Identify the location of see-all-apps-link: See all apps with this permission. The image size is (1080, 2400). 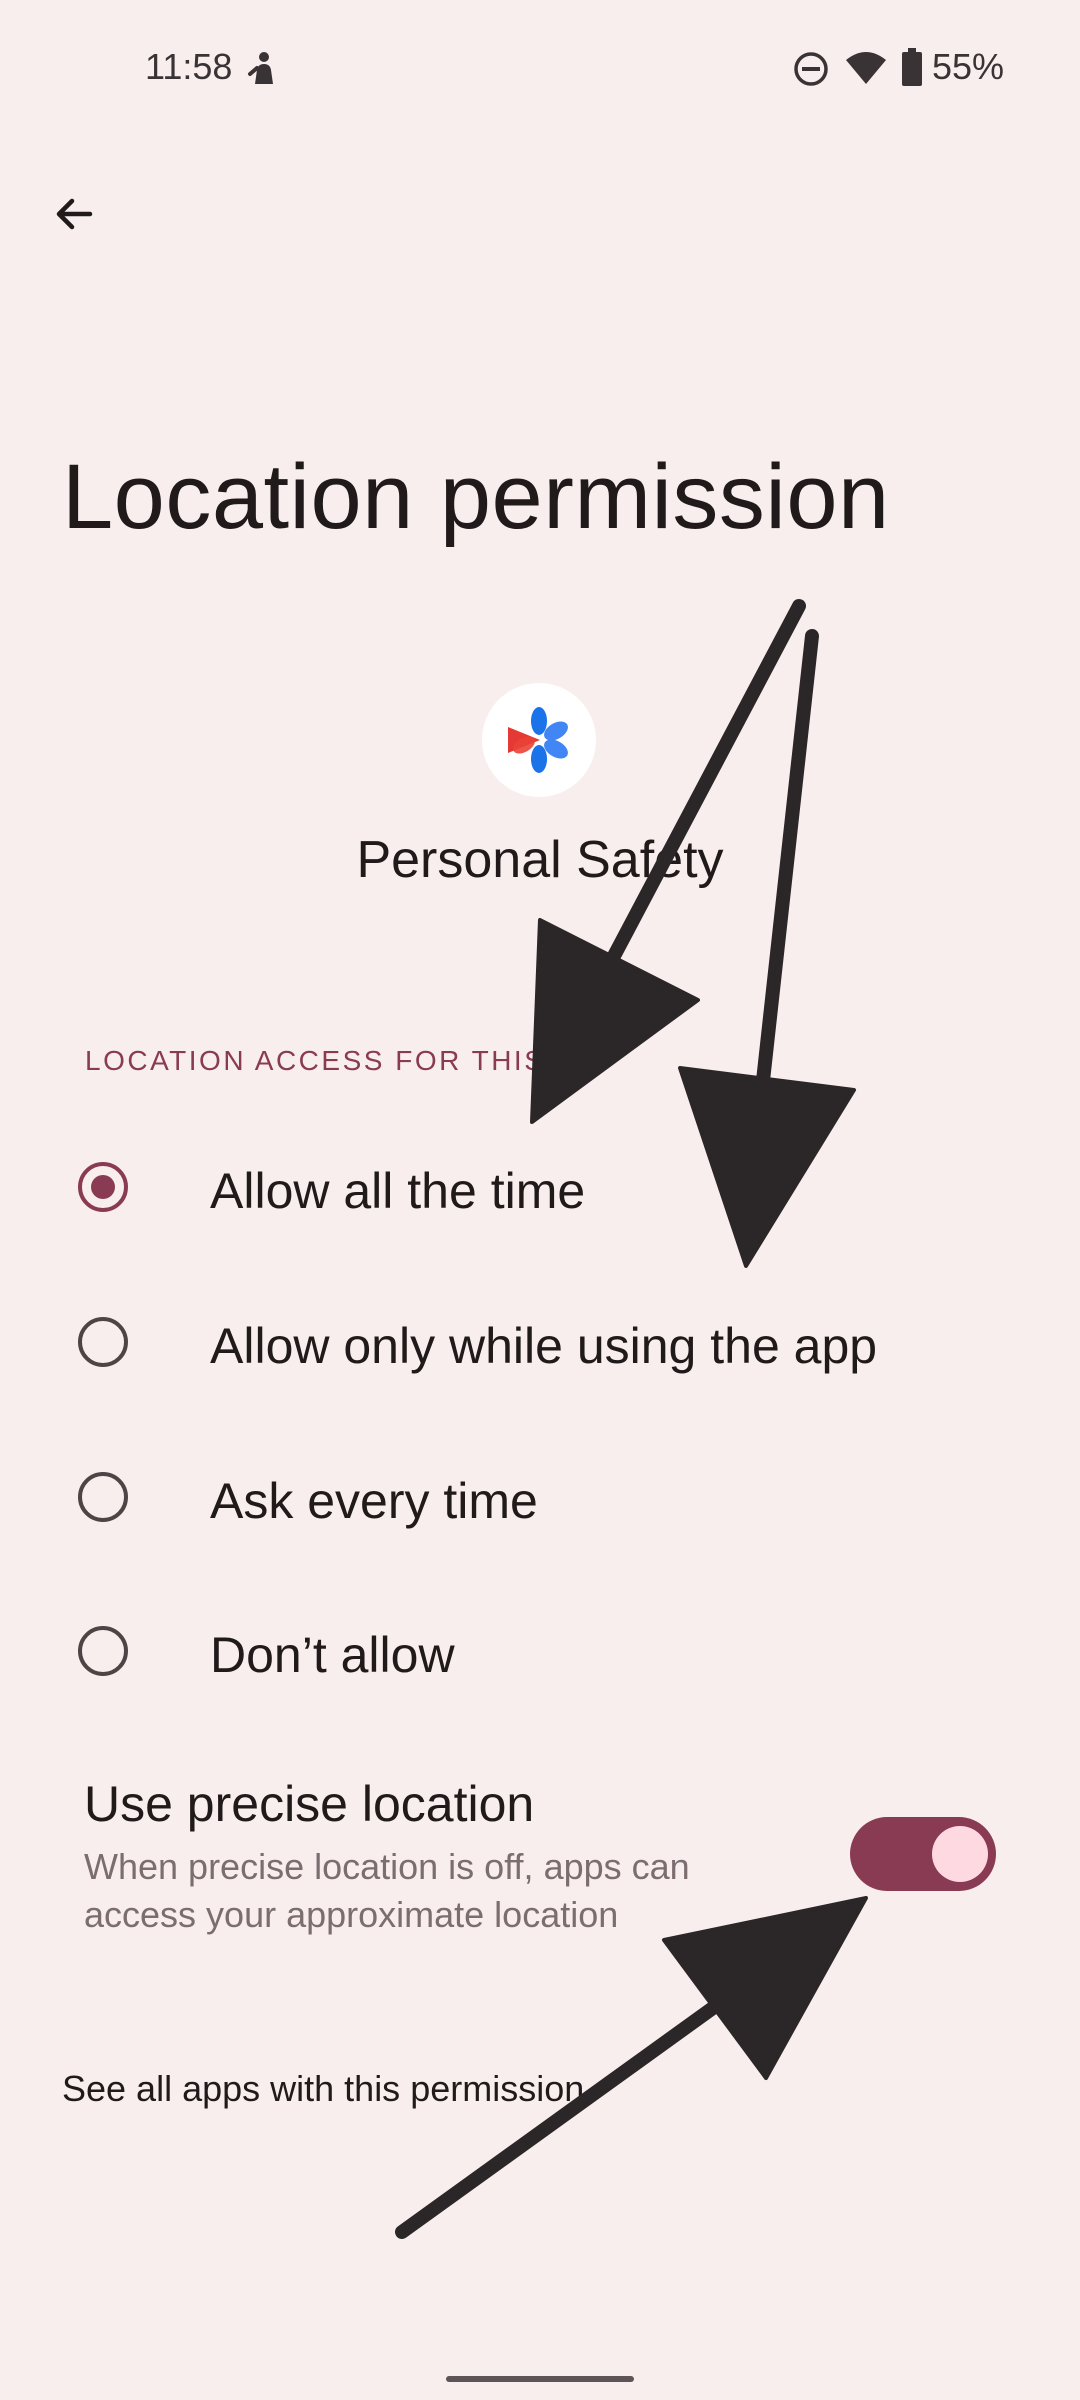
(323, 2089).